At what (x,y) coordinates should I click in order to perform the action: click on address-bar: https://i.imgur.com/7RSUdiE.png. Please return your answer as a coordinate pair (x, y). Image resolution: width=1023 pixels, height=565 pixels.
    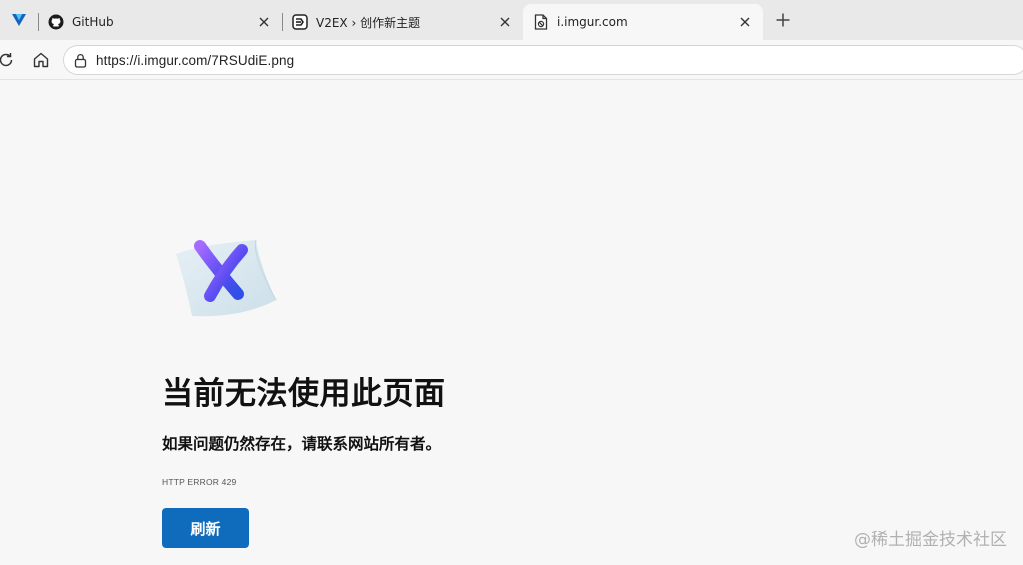
    Looking at the image, I should click on (543, 60).